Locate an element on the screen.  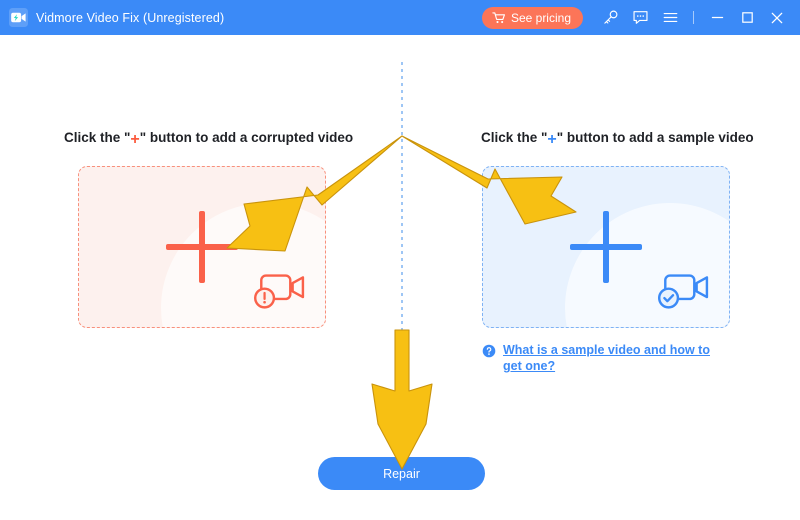
question-circle-icon is located at coordinates (489, 351).